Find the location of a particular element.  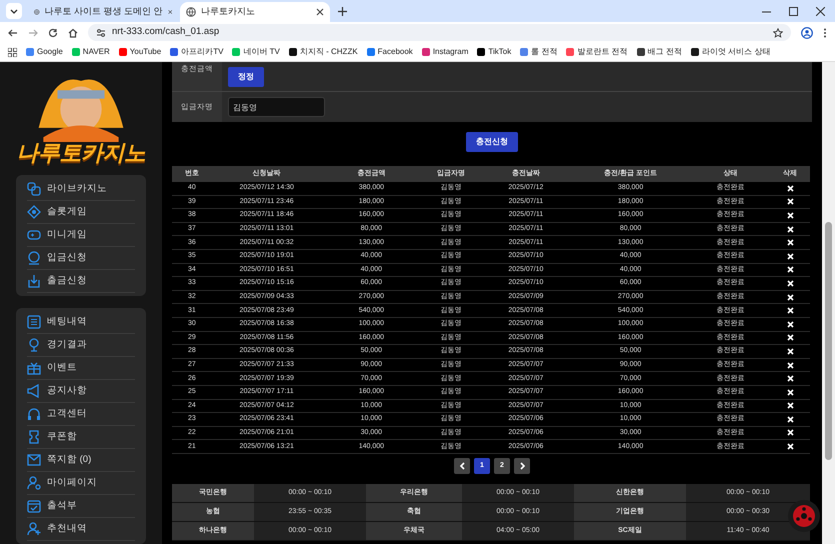

next-page-button is located at coordinates (522, 466).